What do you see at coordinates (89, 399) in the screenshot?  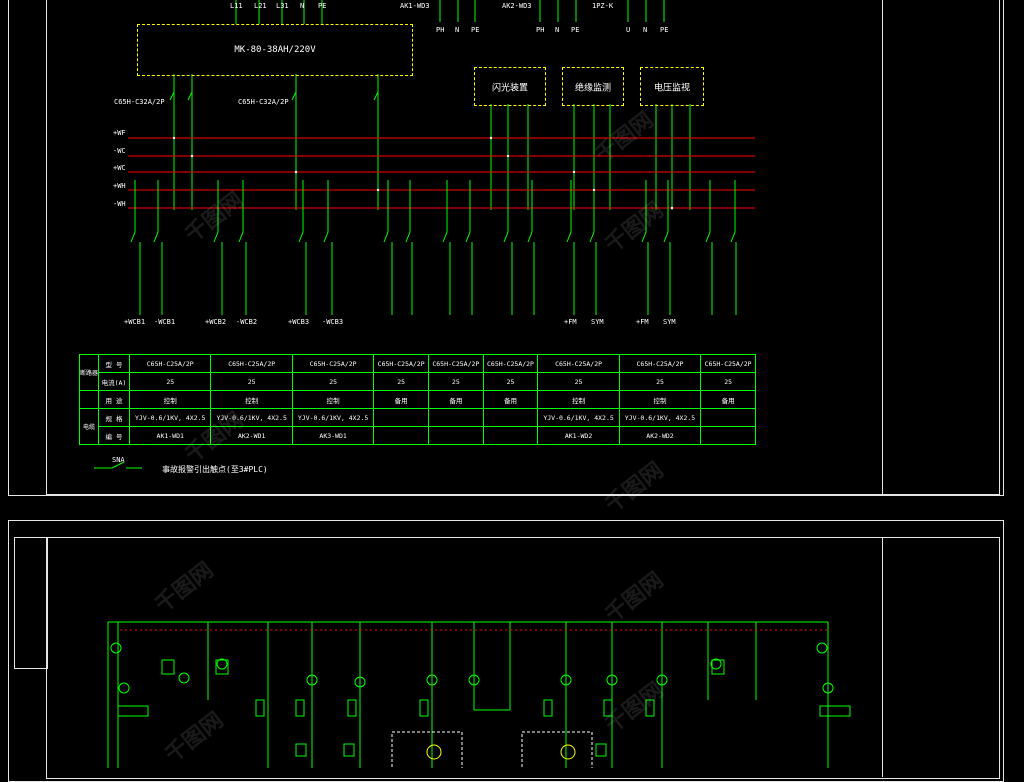 I see `table-side-blank` at bounding box center [89, 399].